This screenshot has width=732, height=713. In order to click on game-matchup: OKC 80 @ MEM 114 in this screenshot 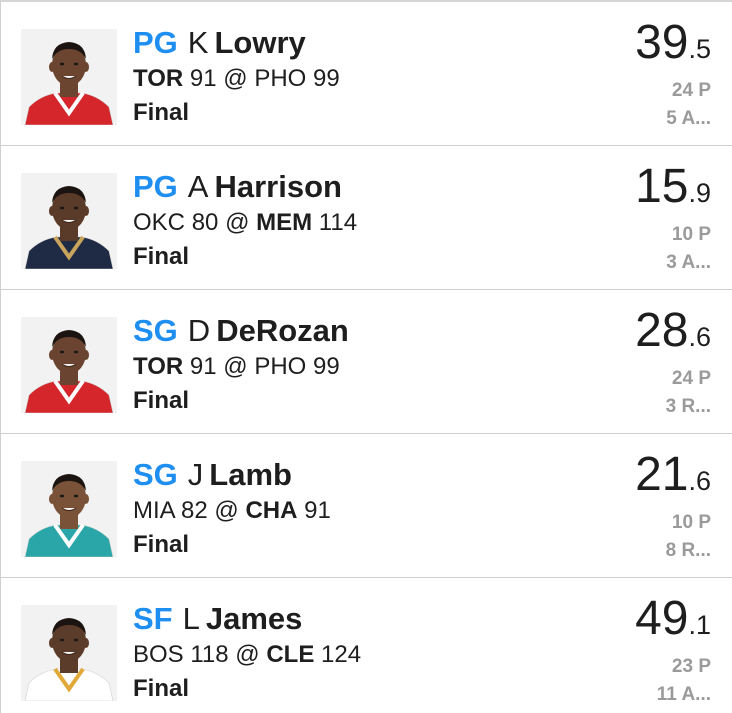, I will do `click(245, 223)`.